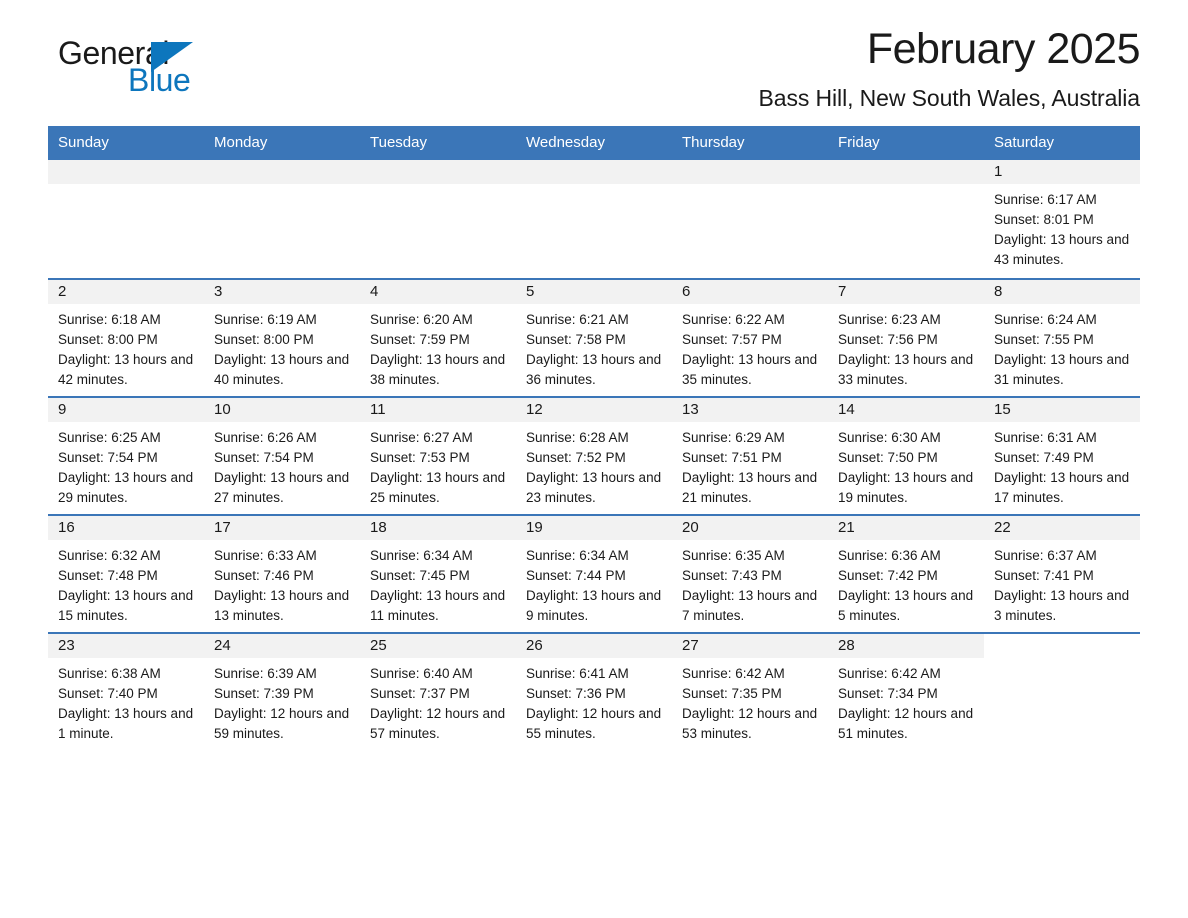  I want to click on weekday-header-tuesday: Tuesday, so click(438, 143).